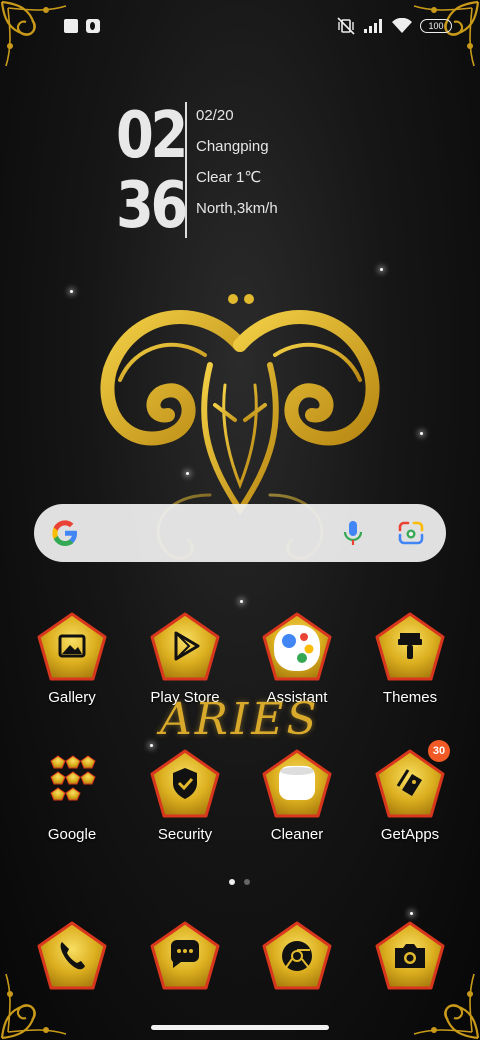 This screenshot has height=1040, width=480. Describe the element at coordinates (410, 834) in the screenshot. I see `app-label: GetApps` at that location.